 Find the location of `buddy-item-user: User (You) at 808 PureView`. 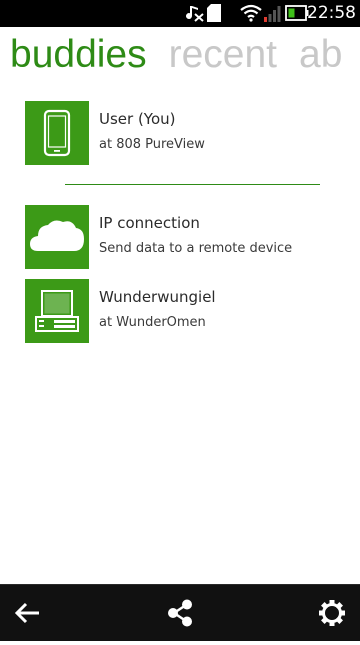

buddy-item-user: User (You) at 808 PureView is located at coordinates (185, 133).